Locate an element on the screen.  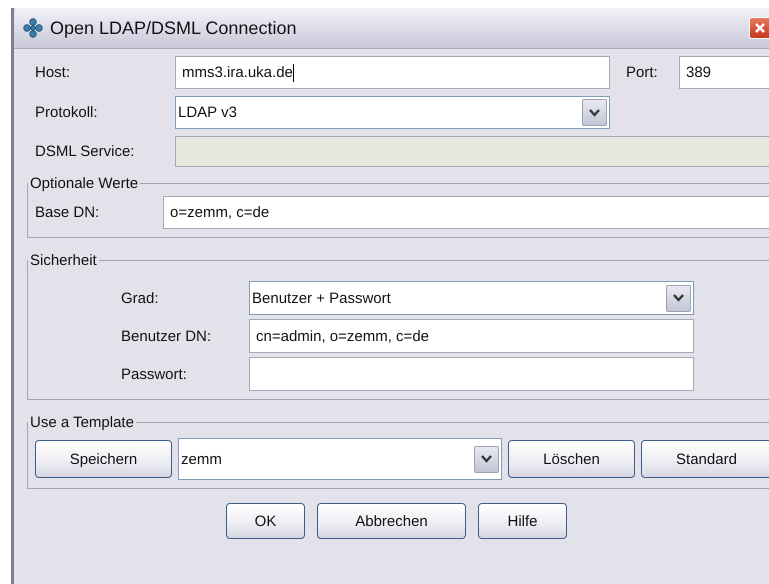
port-field: 389 is located at coordinates (724, 72).